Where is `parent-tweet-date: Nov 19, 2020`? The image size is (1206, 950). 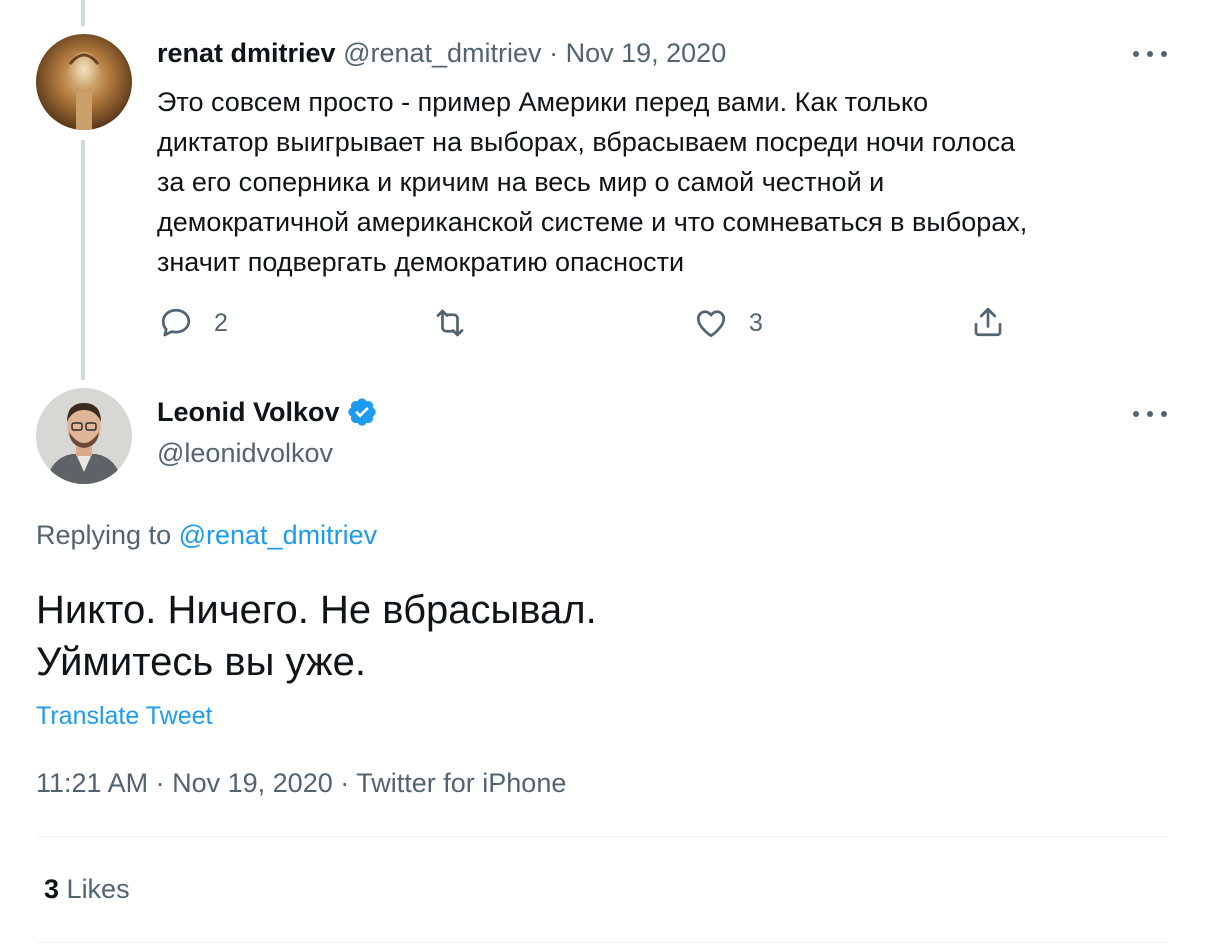
parent-tweet-date: Nov 19, 2020 is located at coordinates (646, 53).